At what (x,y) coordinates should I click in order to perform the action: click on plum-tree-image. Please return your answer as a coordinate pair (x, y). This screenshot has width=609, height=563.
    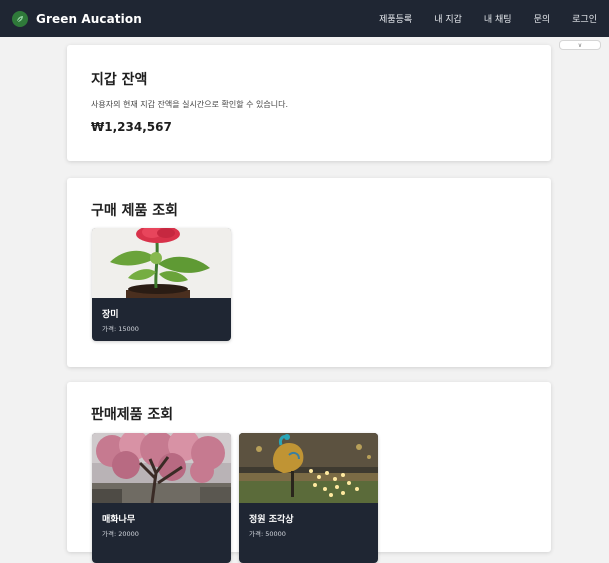
    Looking at the image, I should click on (161, 468).